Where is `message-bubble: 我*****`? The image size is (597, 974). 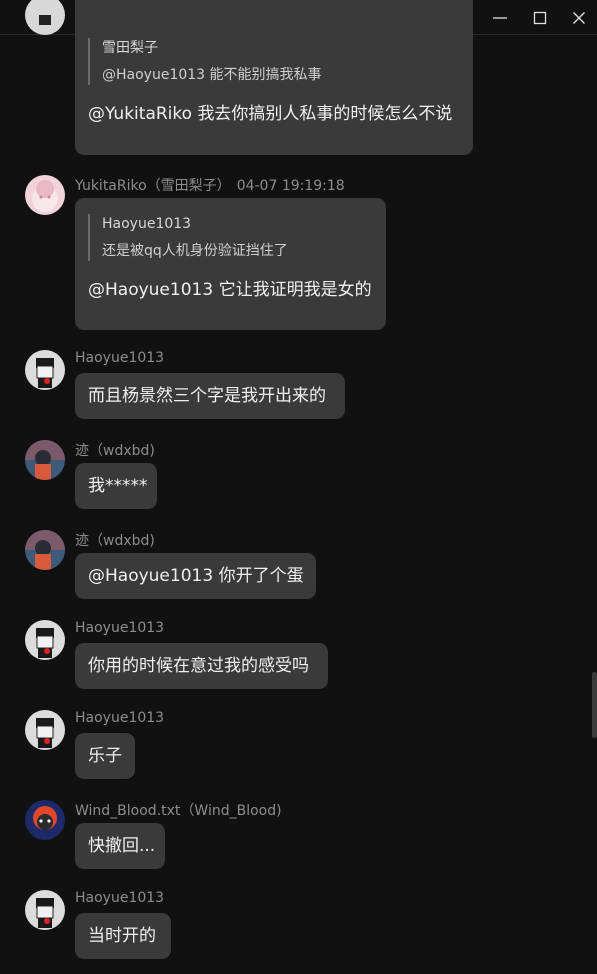
message-bubble: 我***** is located at coordinates (116, 486).